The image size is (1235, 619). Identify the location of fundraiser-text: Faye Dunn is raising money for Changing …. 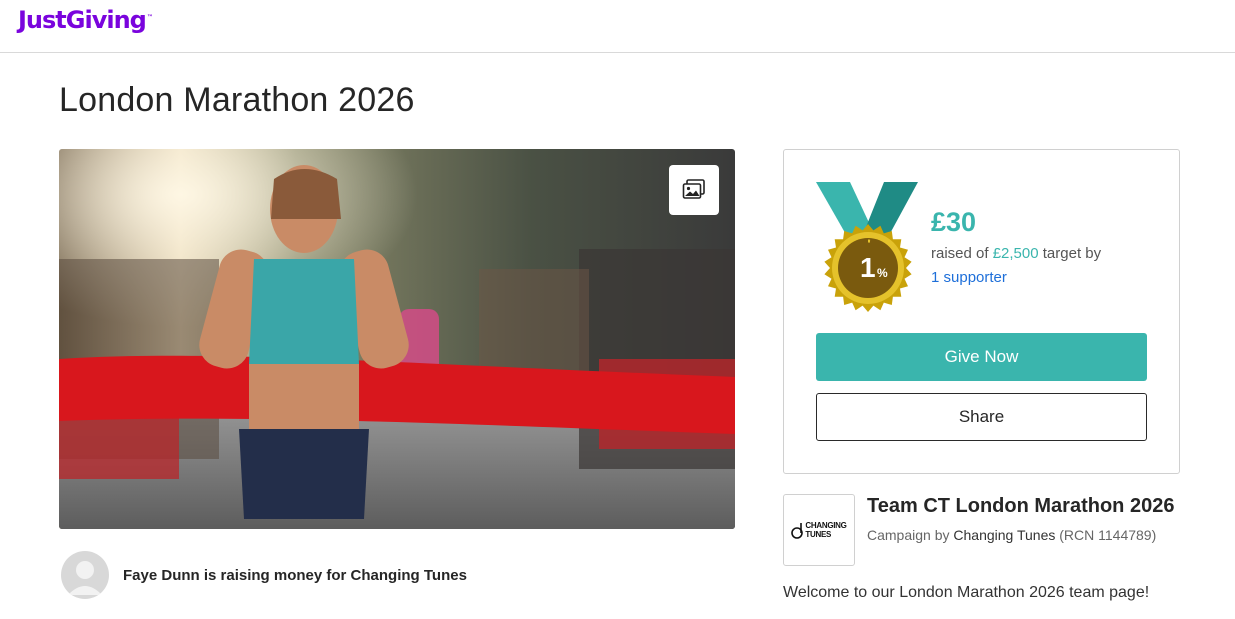
(295, 575).